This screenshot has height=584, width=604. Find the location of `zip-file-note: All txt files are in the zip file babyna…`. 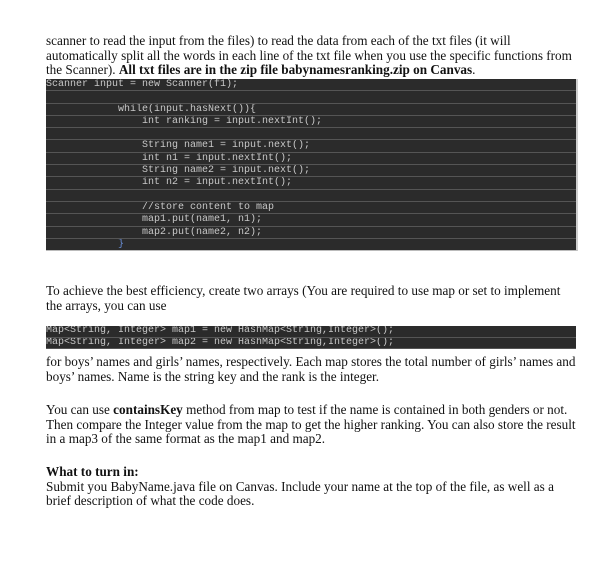

zip-file-note: All txt files are in the zip file babyna… is located at coordinates (295, 70).